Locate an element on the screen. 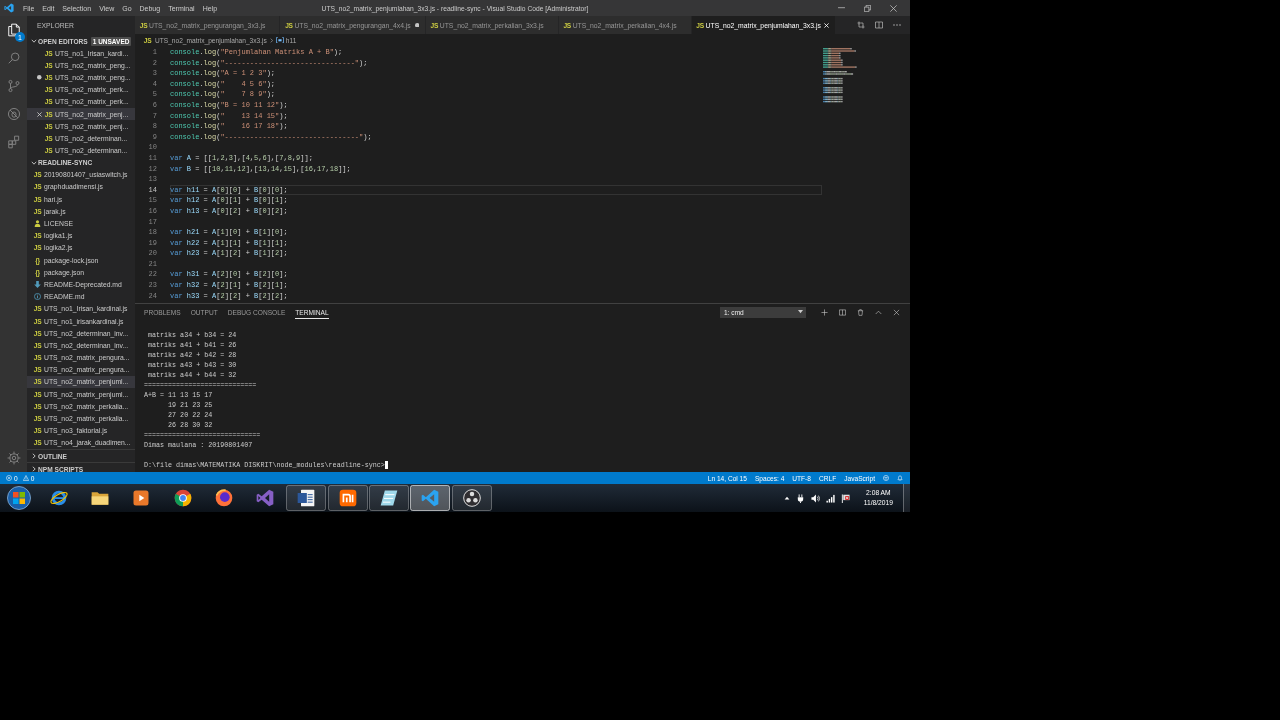  bug-icon is located at coordinates (13, 114).